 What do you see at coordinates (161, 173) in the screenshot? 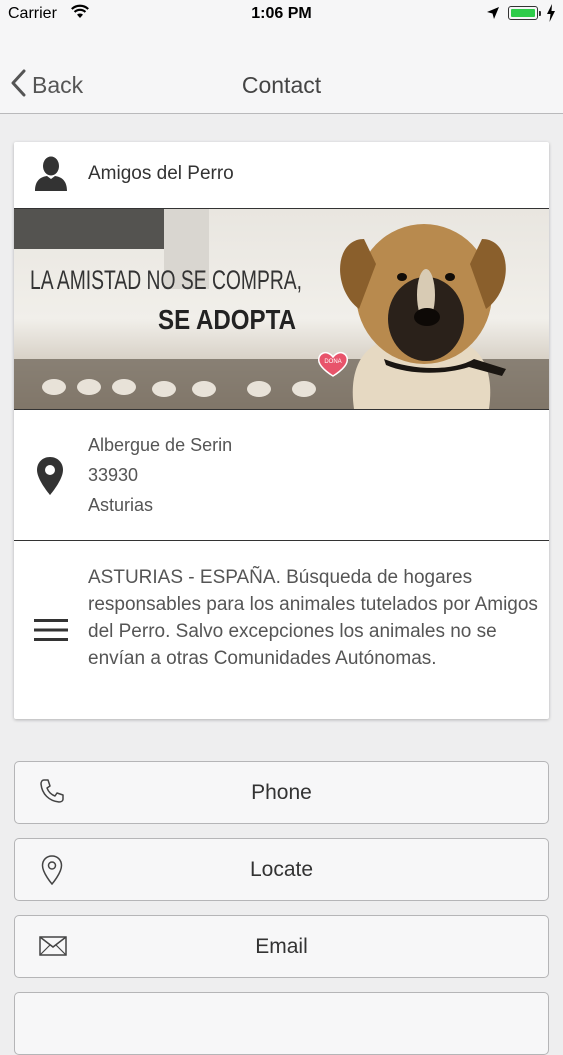
I see `organization-name: Amigos del Perro` at bounding box center [161, 173].